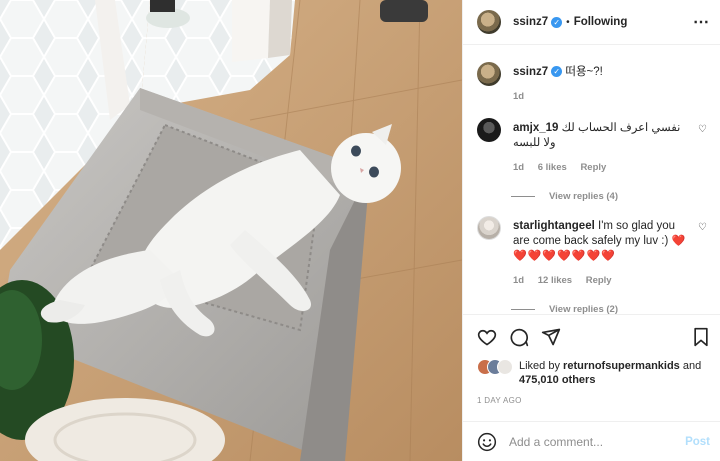 The width and height of the screenshot is (720, 461). What do you see at coordinates (487, 337) in the screenshot?
I see `heart-icon` at bounding box center [487, 337].